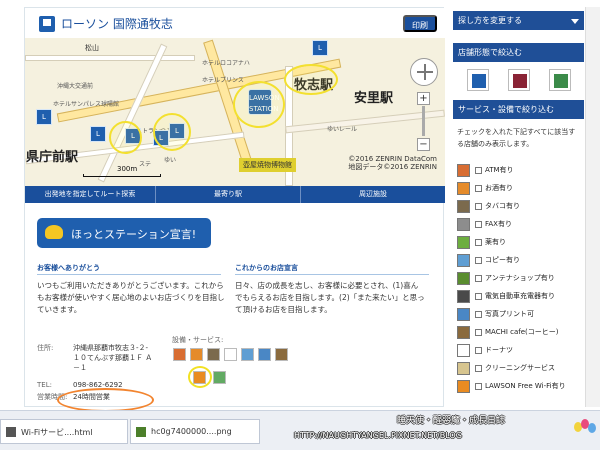 The width and height of the screenshot is (600, 450). Describe the element at coordinates (105, 400) in the screenshot. I see `orange-highlight-circle` at that location.